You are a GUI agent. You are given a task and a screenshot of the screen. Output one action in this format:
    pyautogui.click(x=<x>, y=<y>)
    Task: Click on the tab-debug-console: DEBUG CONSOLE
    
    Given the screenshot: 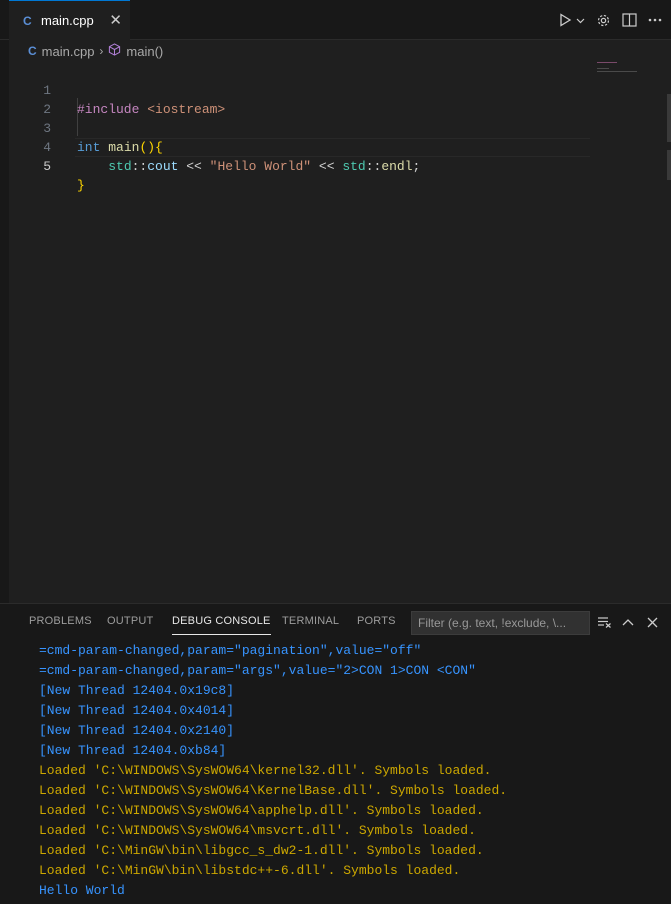 What is the action you would take?
    pyautogui.click(x=221, y=625)
    